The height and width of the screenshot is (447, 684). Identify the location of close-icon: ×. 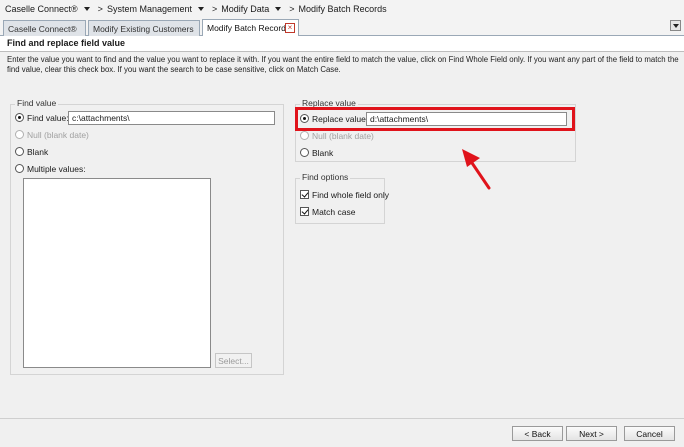
(290, 28).